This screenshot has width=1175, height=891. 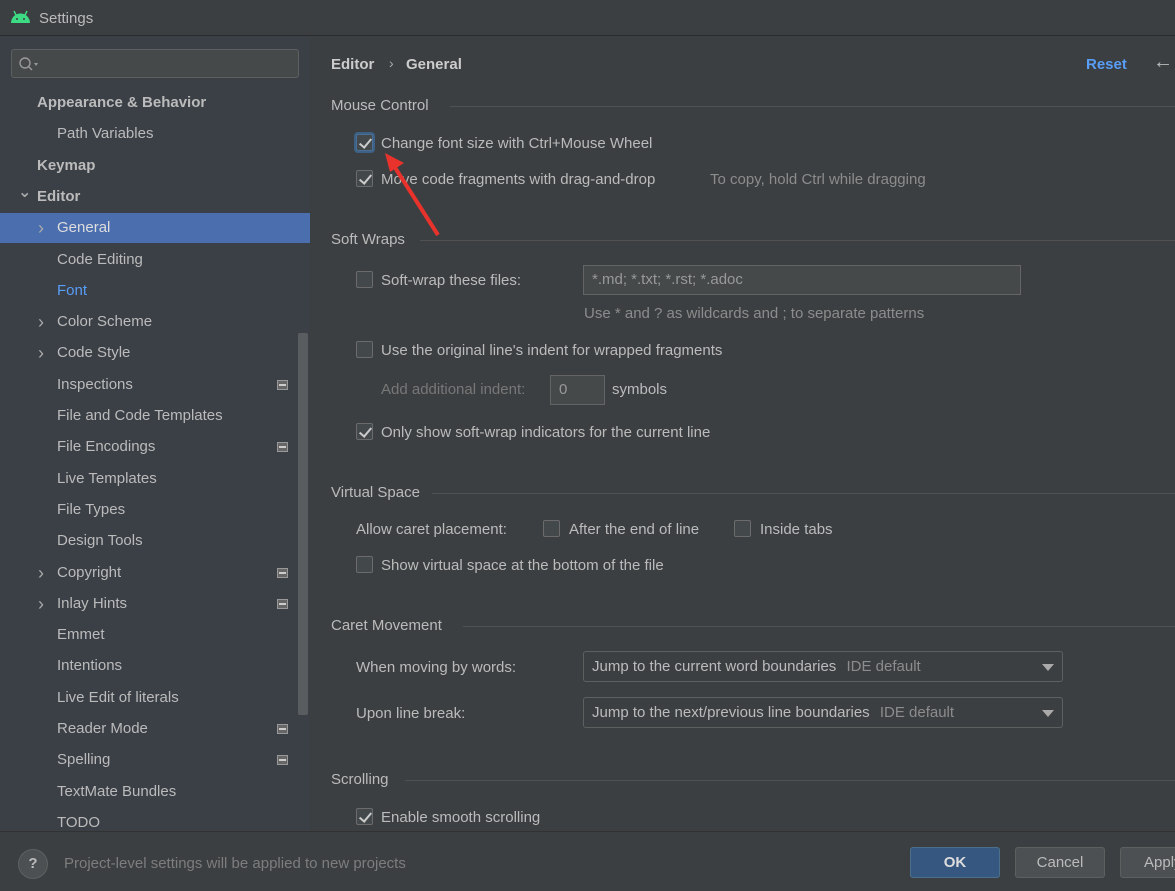 I want to click on words-value: Jump to the current word boundaries, so click(x=714, y=666).